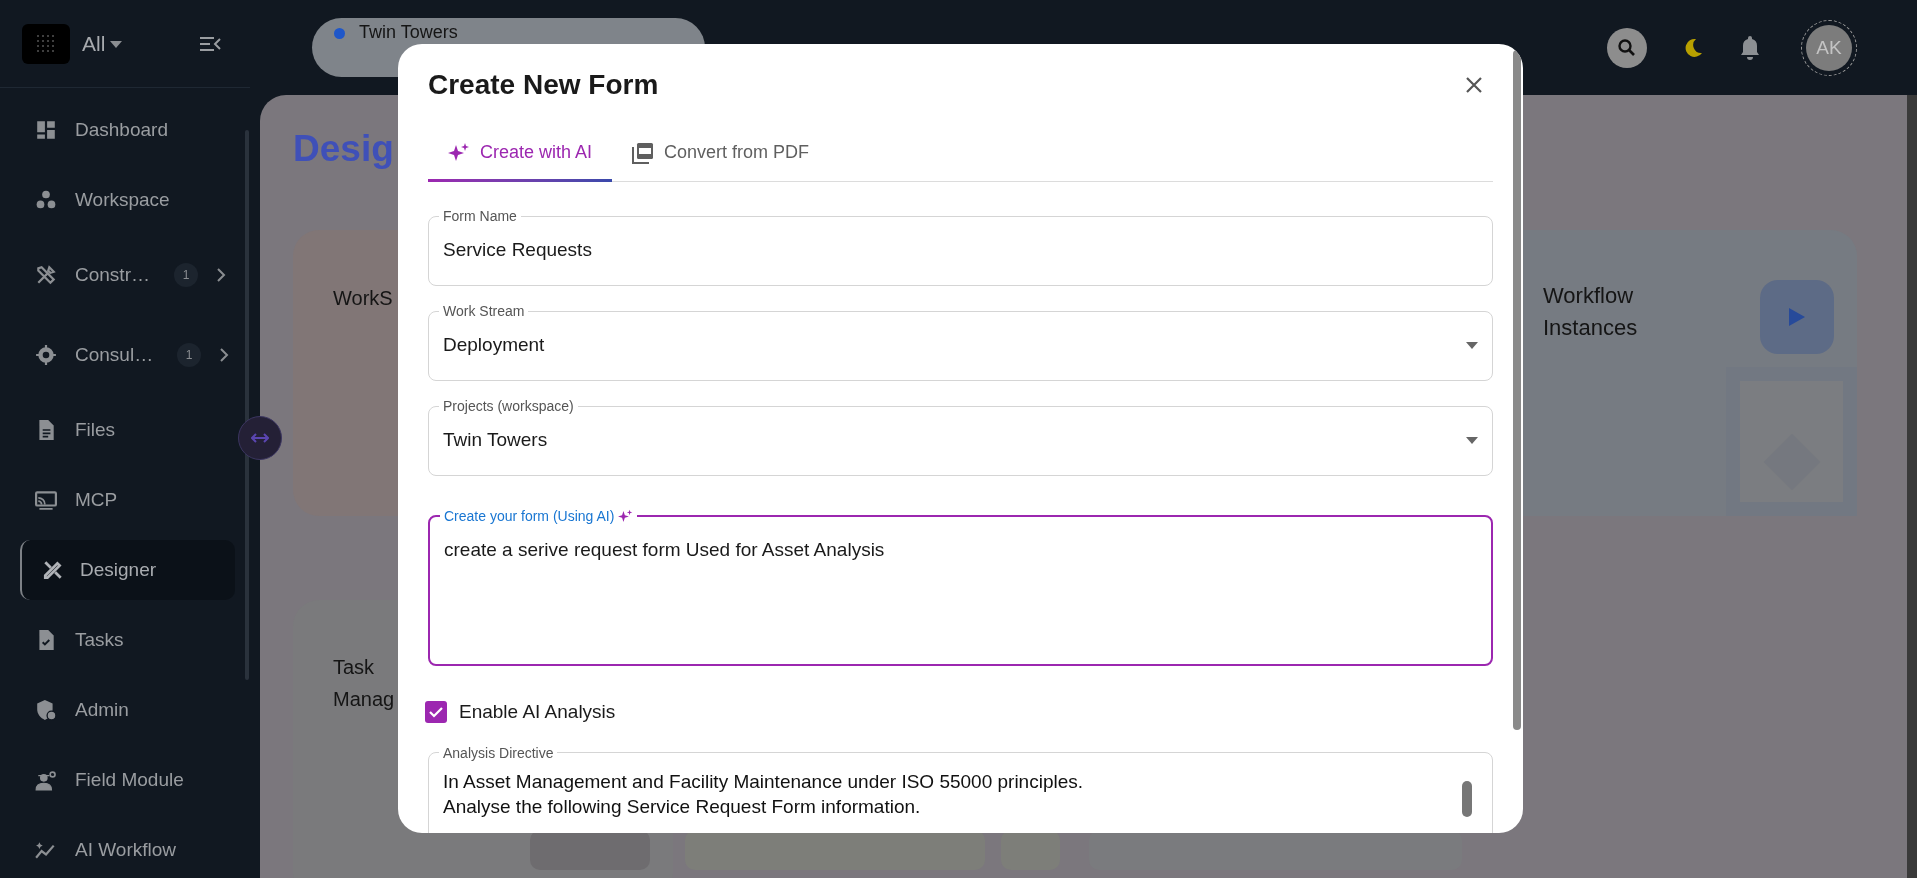  What do you see at coordinates (46, 710) in the screenshot?
I see `shield-icon` at bounding box center [46, 710].